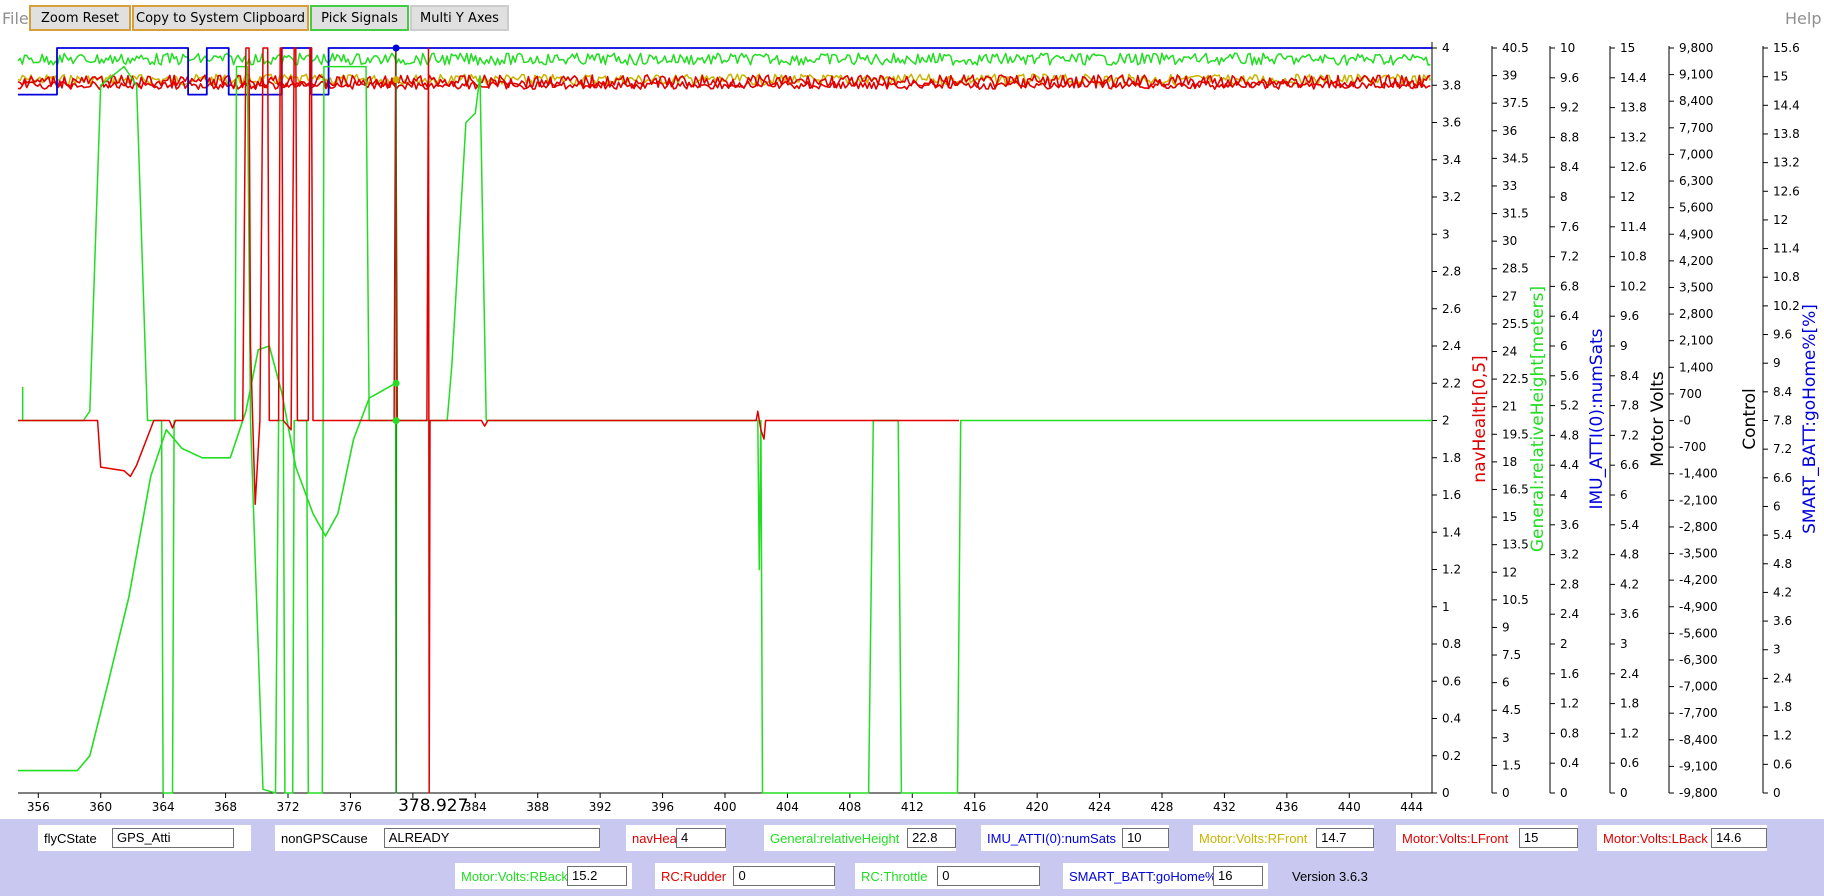  I want to click on y-tick-label: 5.2, so click(1569, 406).